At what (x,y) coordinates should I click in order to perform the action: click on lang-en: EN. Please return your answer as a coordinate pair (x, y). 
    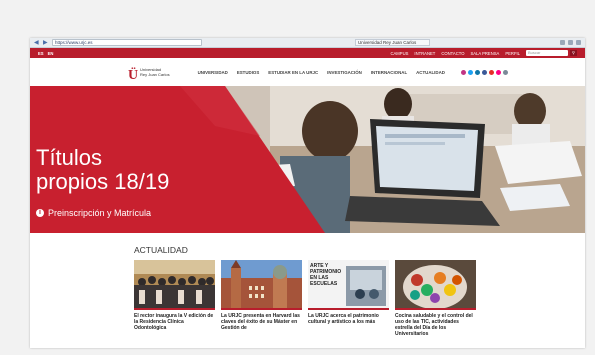
    Looking at the image, I should click on (51, 53).